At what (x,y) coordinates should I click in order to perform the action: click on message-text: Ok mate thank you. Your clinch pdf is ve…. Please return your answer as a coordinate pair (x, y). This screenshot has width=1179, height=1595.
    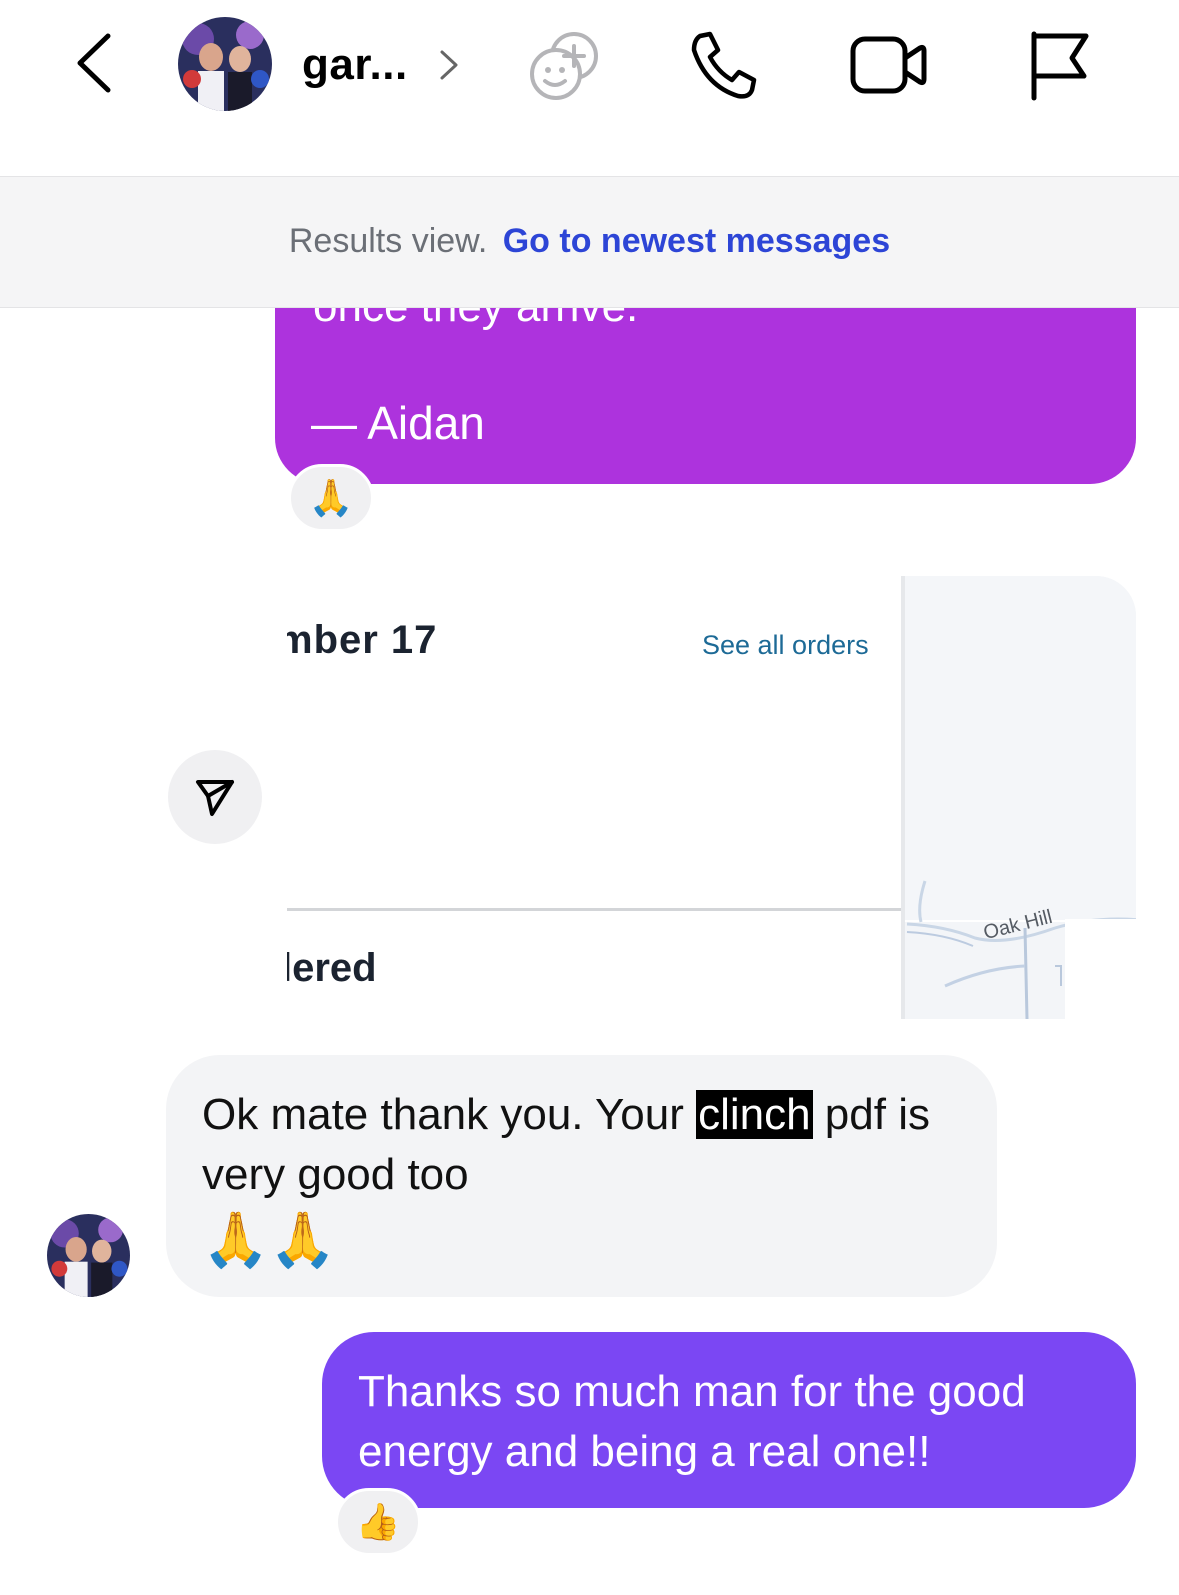
    Looking at the image, I should click on (587, 1180).